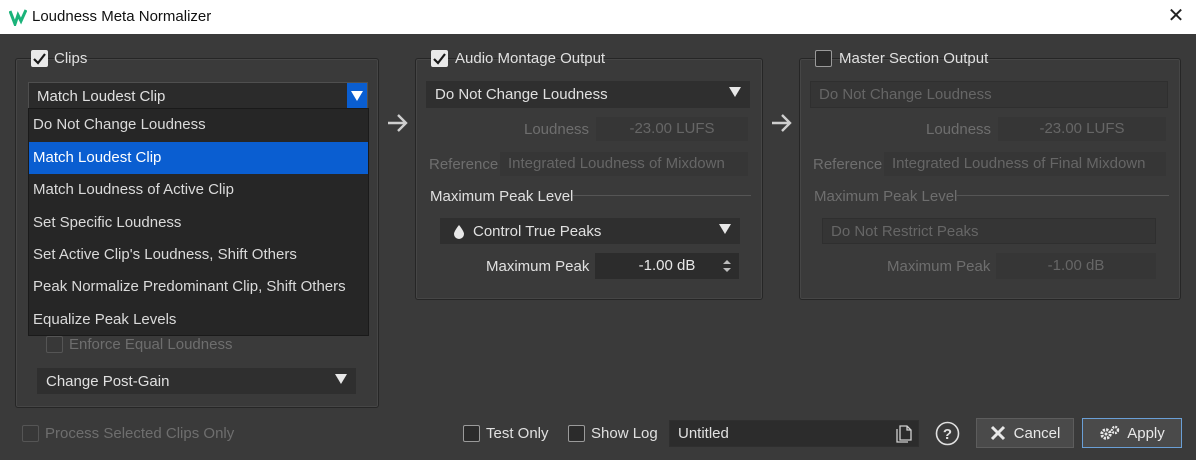 The height and width of the screenshot is (460, 1196). I want to click on montage-max-peak-label: Maximum Peak, so click(538, 266).